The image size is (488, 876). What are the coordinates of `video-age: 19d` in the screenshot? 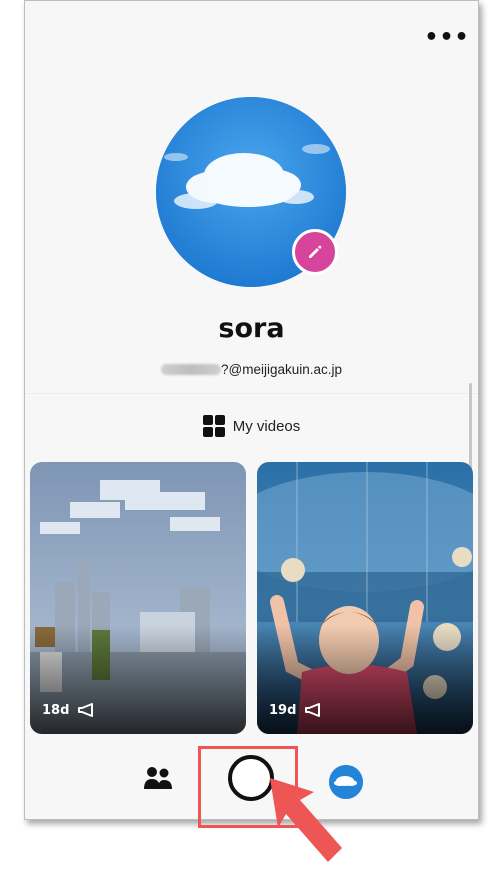 It's located at (296, 710).